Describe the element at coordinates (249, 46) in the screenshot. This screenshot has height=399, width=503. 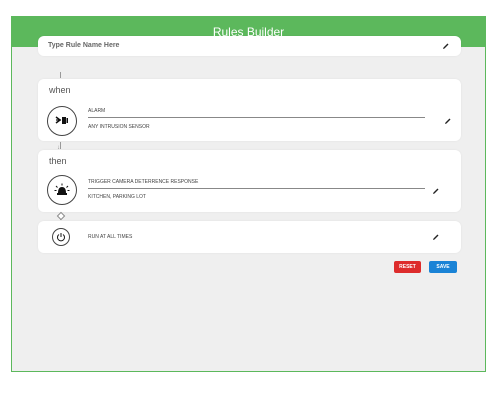
I see `rule-name-field: Type Rule Name Here` at that location.